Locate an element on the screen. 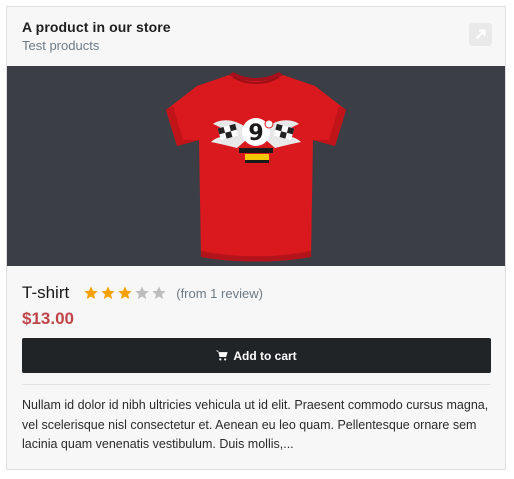 The image size is (514, 479). add-to-cart-button: Add to cart is located at coordinates (256, 355).